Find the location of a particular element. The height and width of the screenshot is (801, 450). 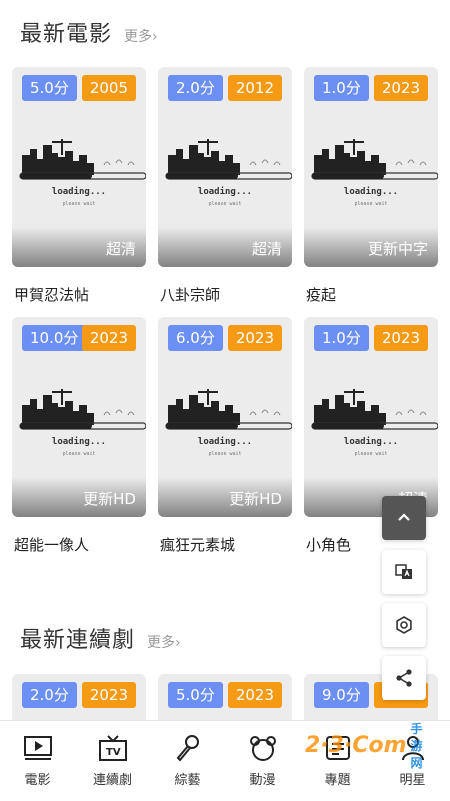

tab-variety: 綜藝 is located at coordinates (187, 761).